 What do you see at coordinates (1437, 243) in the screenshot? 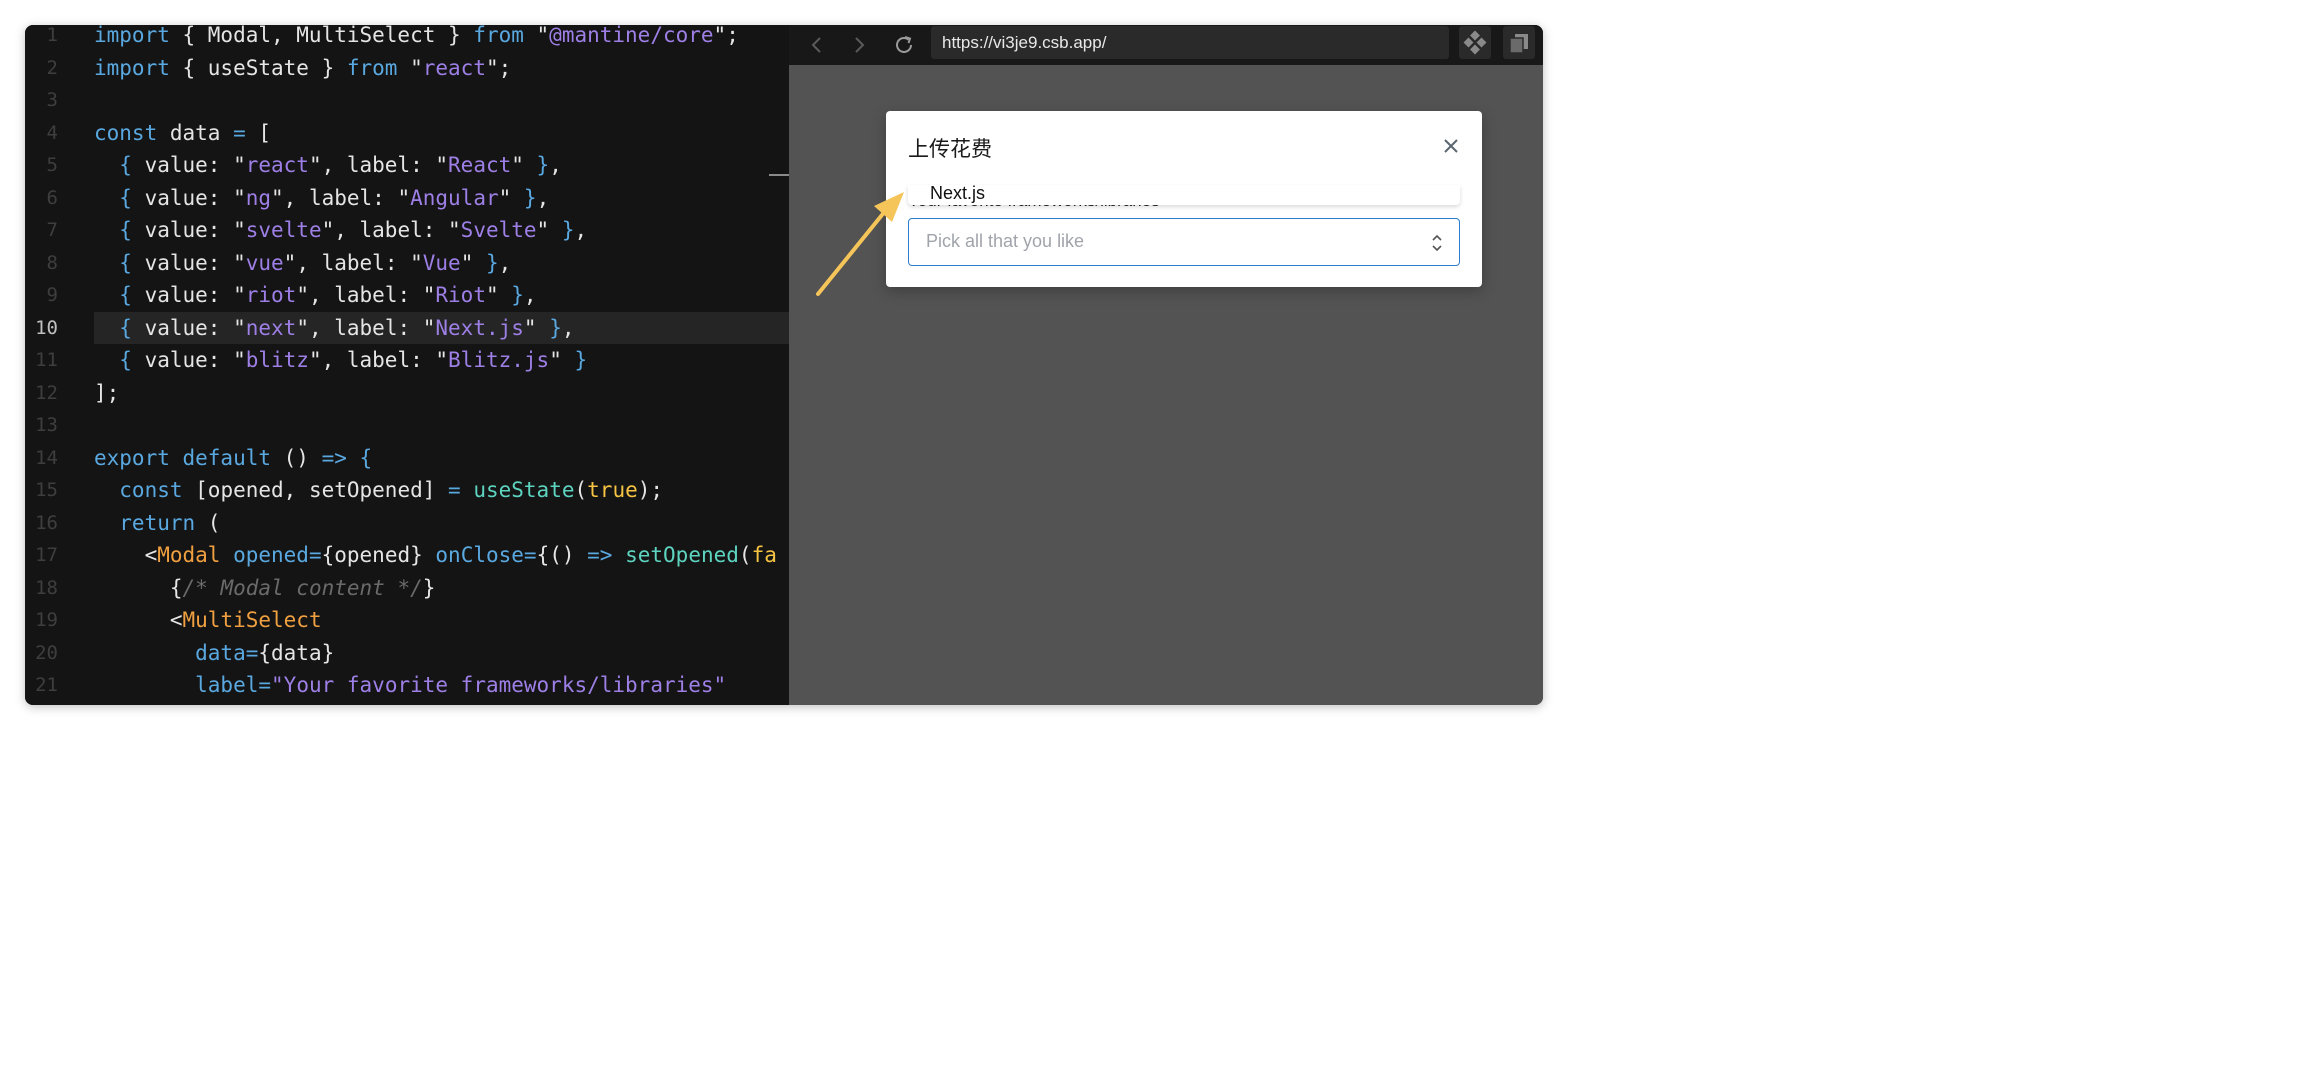
I see `selector-chevron-icon` at bounding box center [1437, 243].